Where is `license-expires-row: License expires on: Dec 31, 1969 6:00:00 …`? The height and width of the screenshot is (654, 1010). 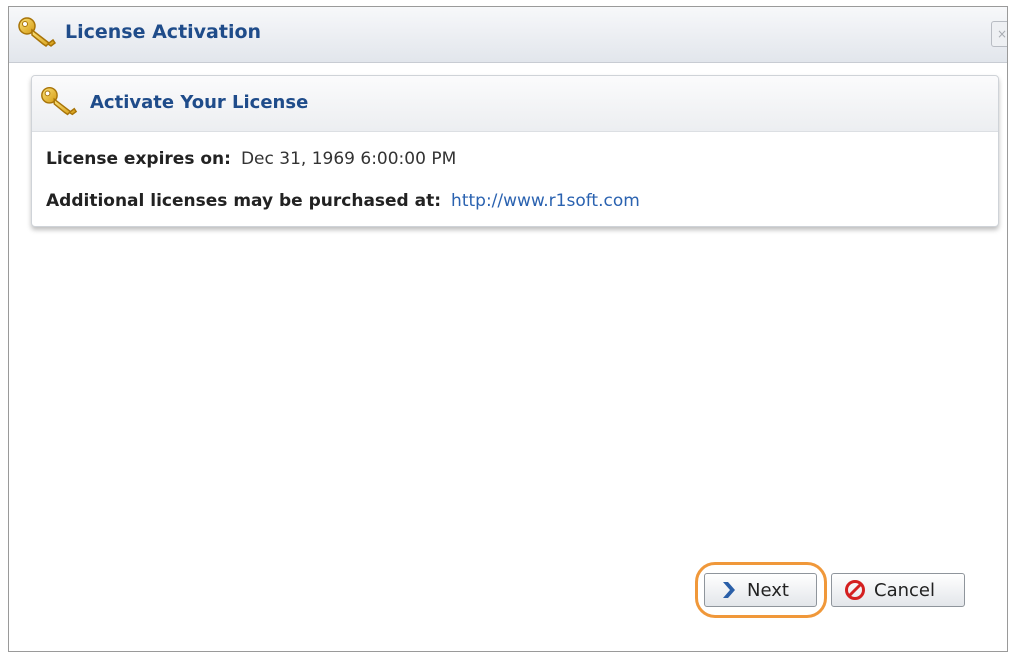
license-expires-row: License expires on: Dec 31, 1969 6:00:00 … is located at coordinates (251, 159).